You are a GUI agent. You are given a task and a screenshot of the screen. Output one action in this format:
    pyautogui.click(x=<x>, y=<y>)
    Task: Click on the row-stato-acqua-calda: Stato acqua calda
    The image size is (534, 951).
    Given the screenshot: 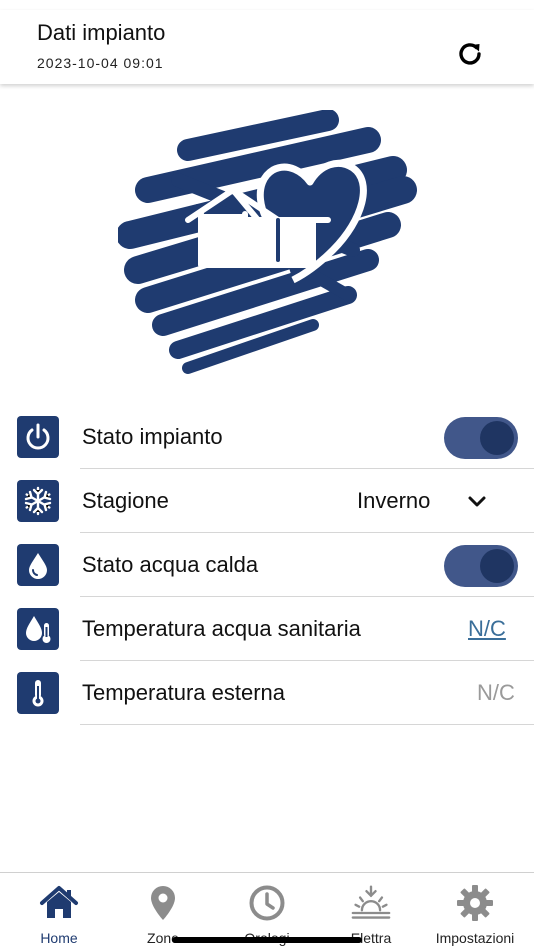 What is the action you would take?
    pyautogui.click(x=267, y=565)
    